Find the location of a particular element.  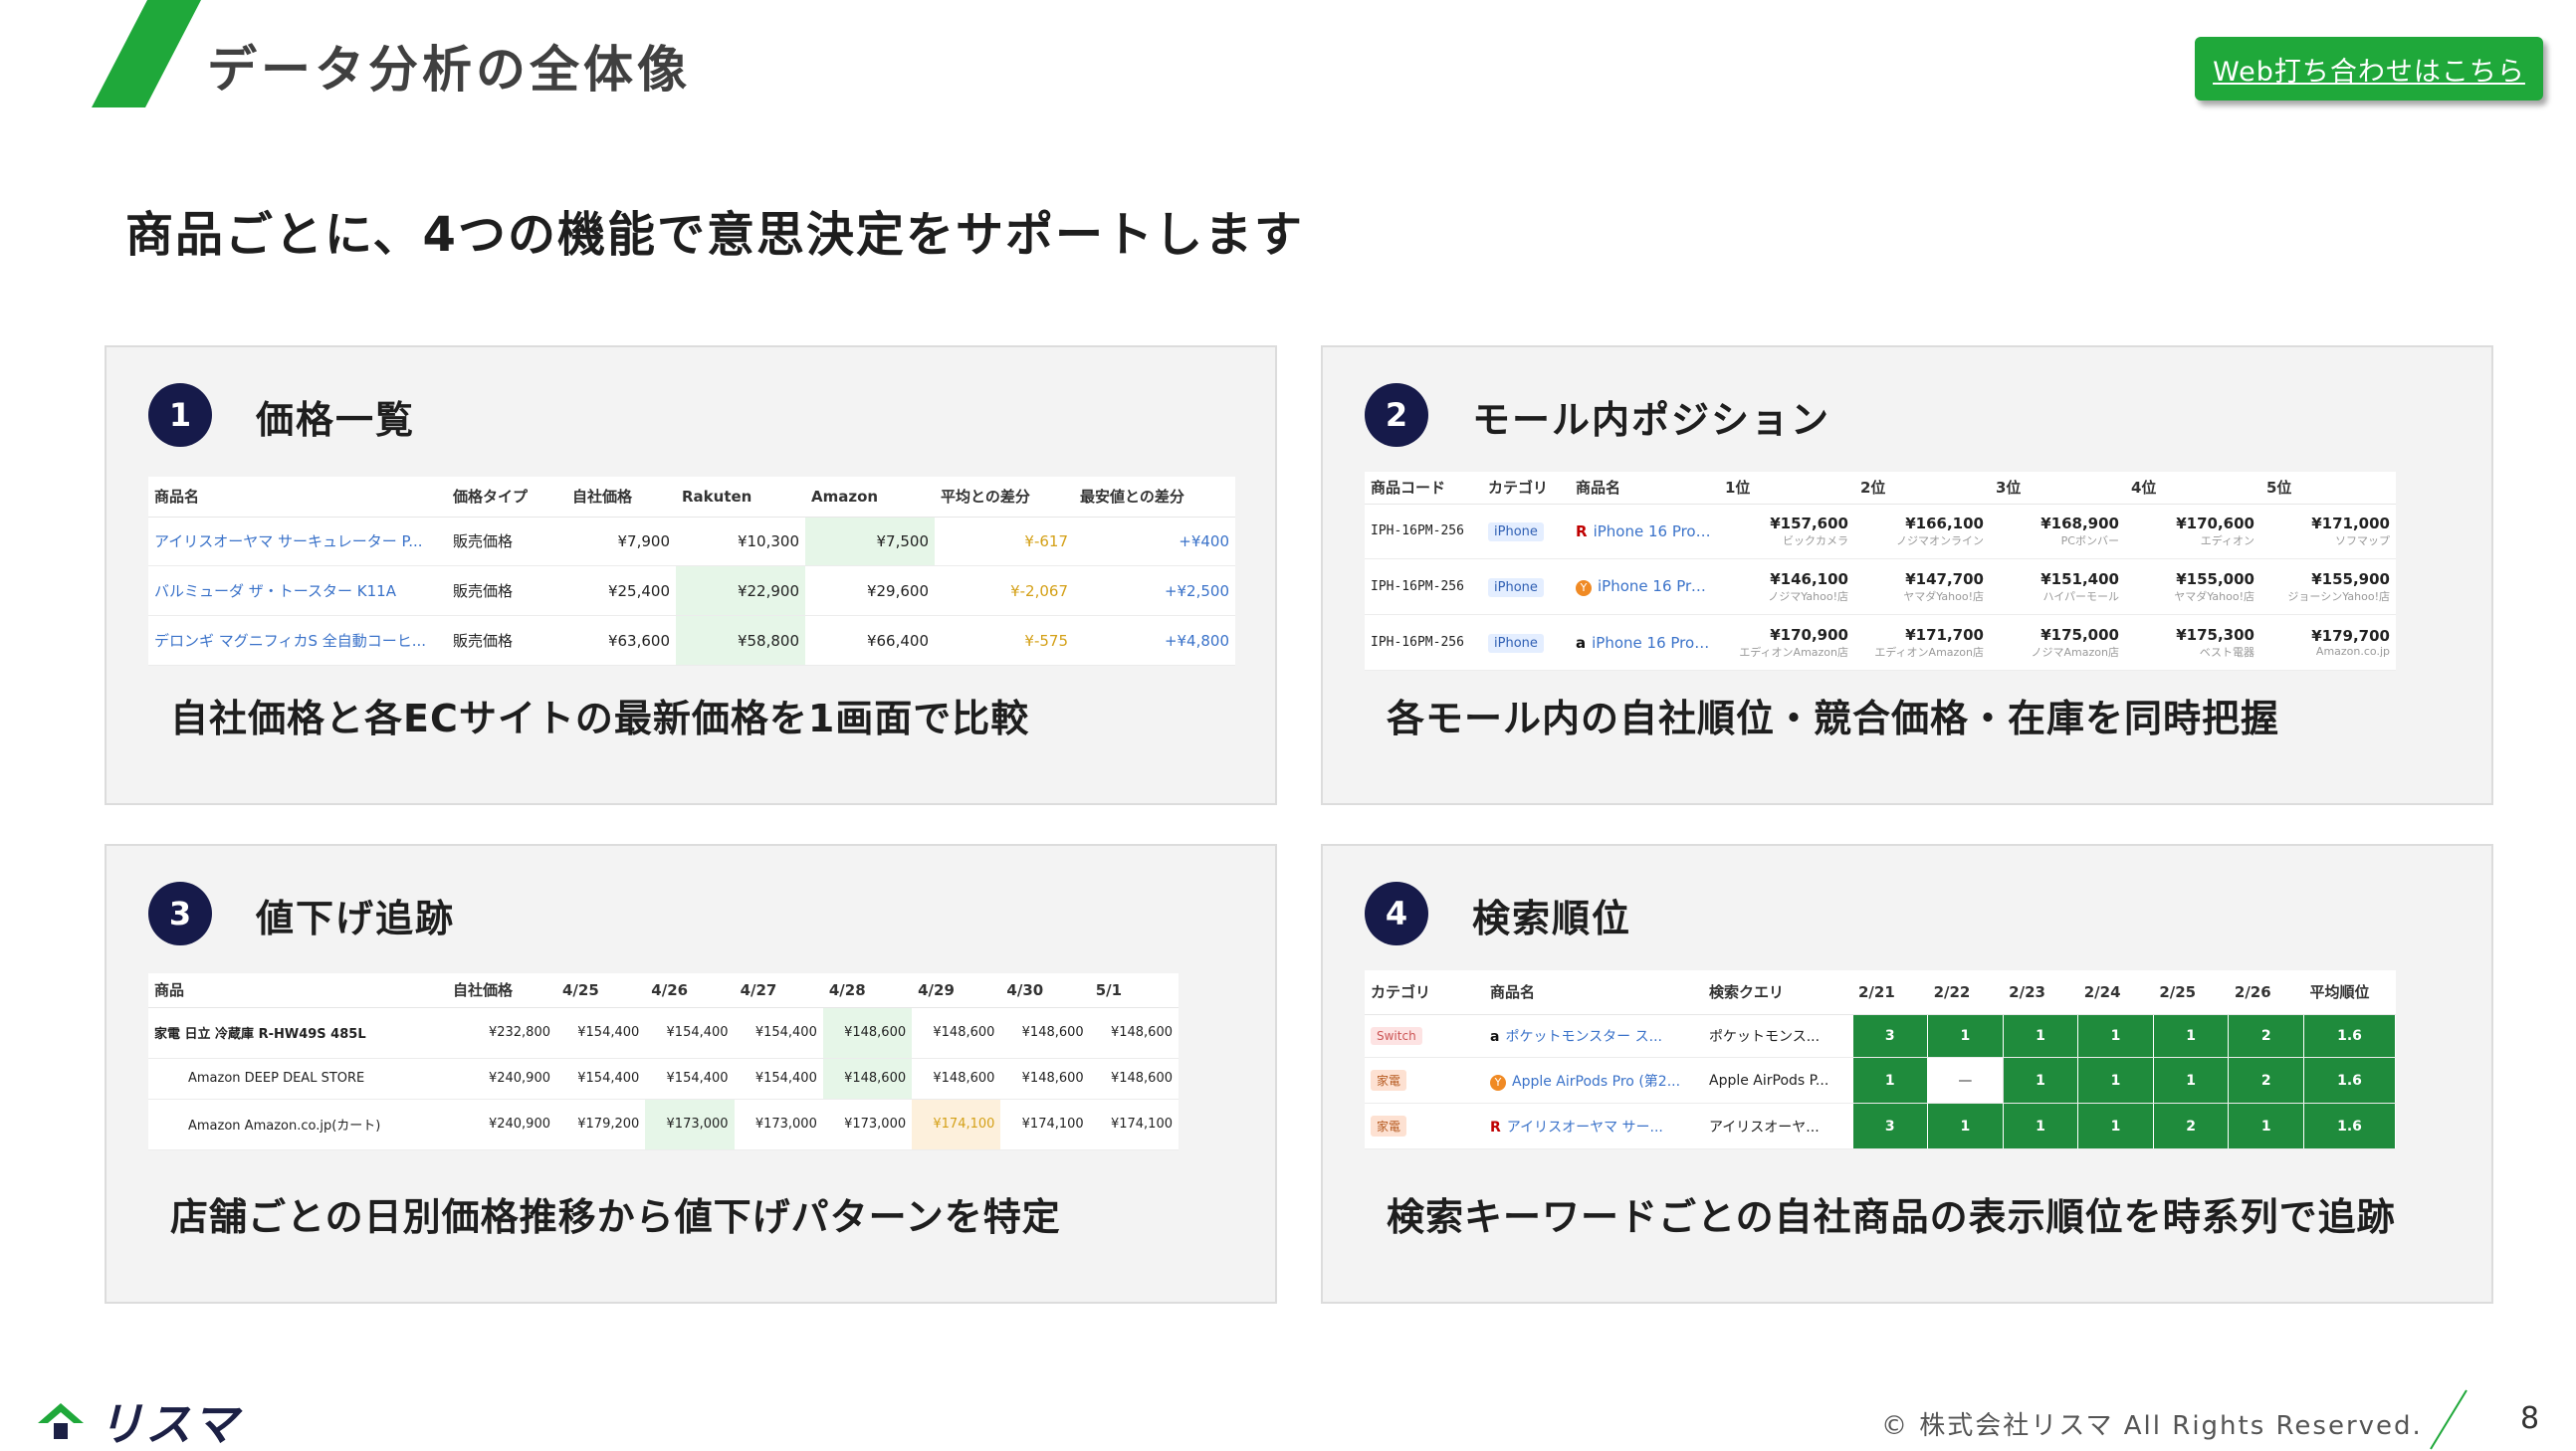

daily-price: ¥154,400 is located at coordinates (778, 1033).